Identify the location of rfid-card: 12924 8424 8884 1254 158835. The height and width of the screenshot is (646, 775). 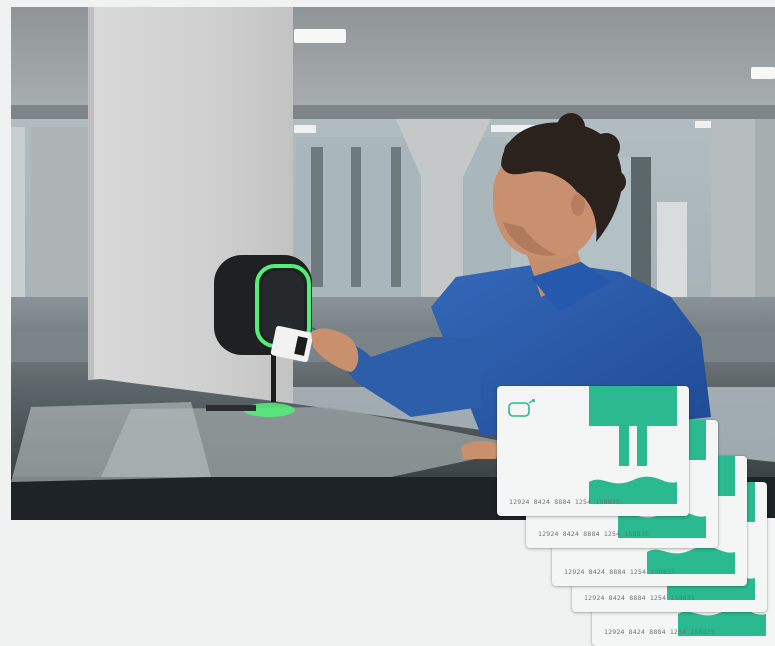
(593, 451).